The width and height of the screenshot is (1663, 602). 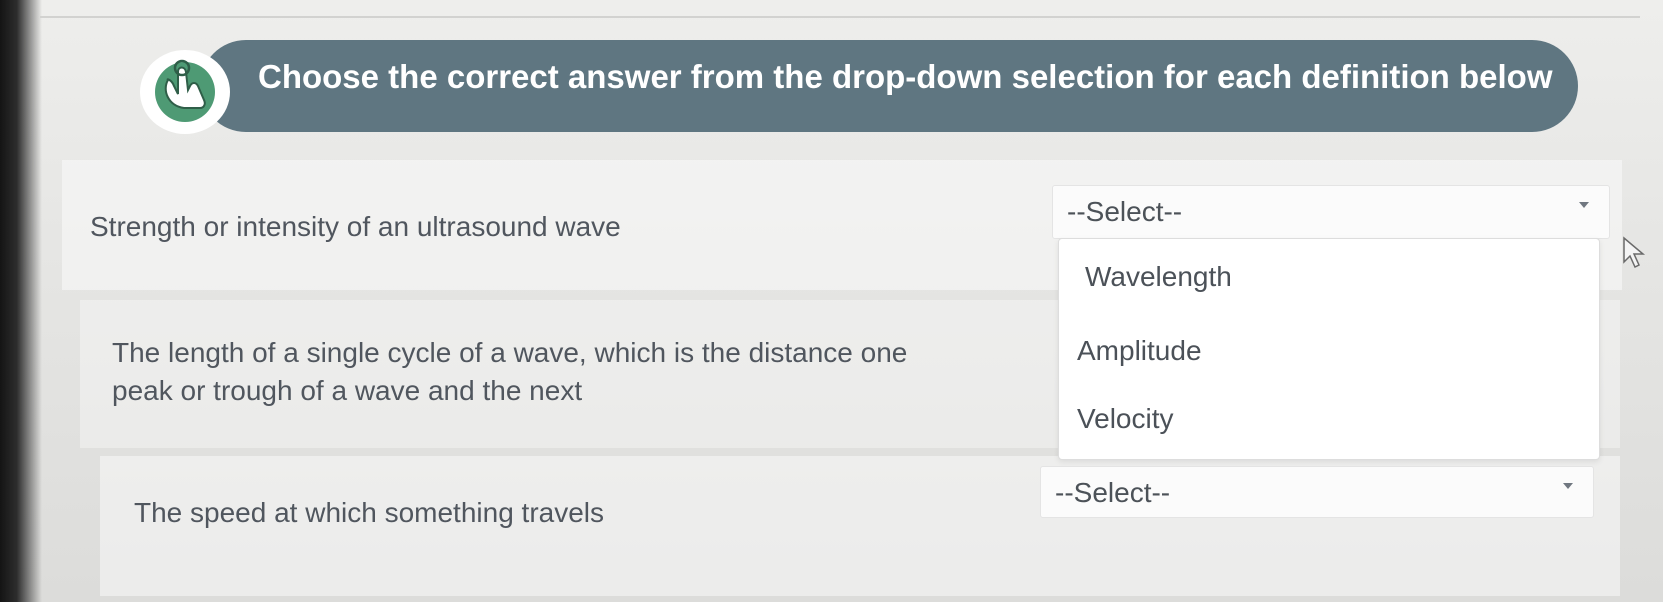 I want to click on mouse-cursor-icon, so click(x=1635, y=255).